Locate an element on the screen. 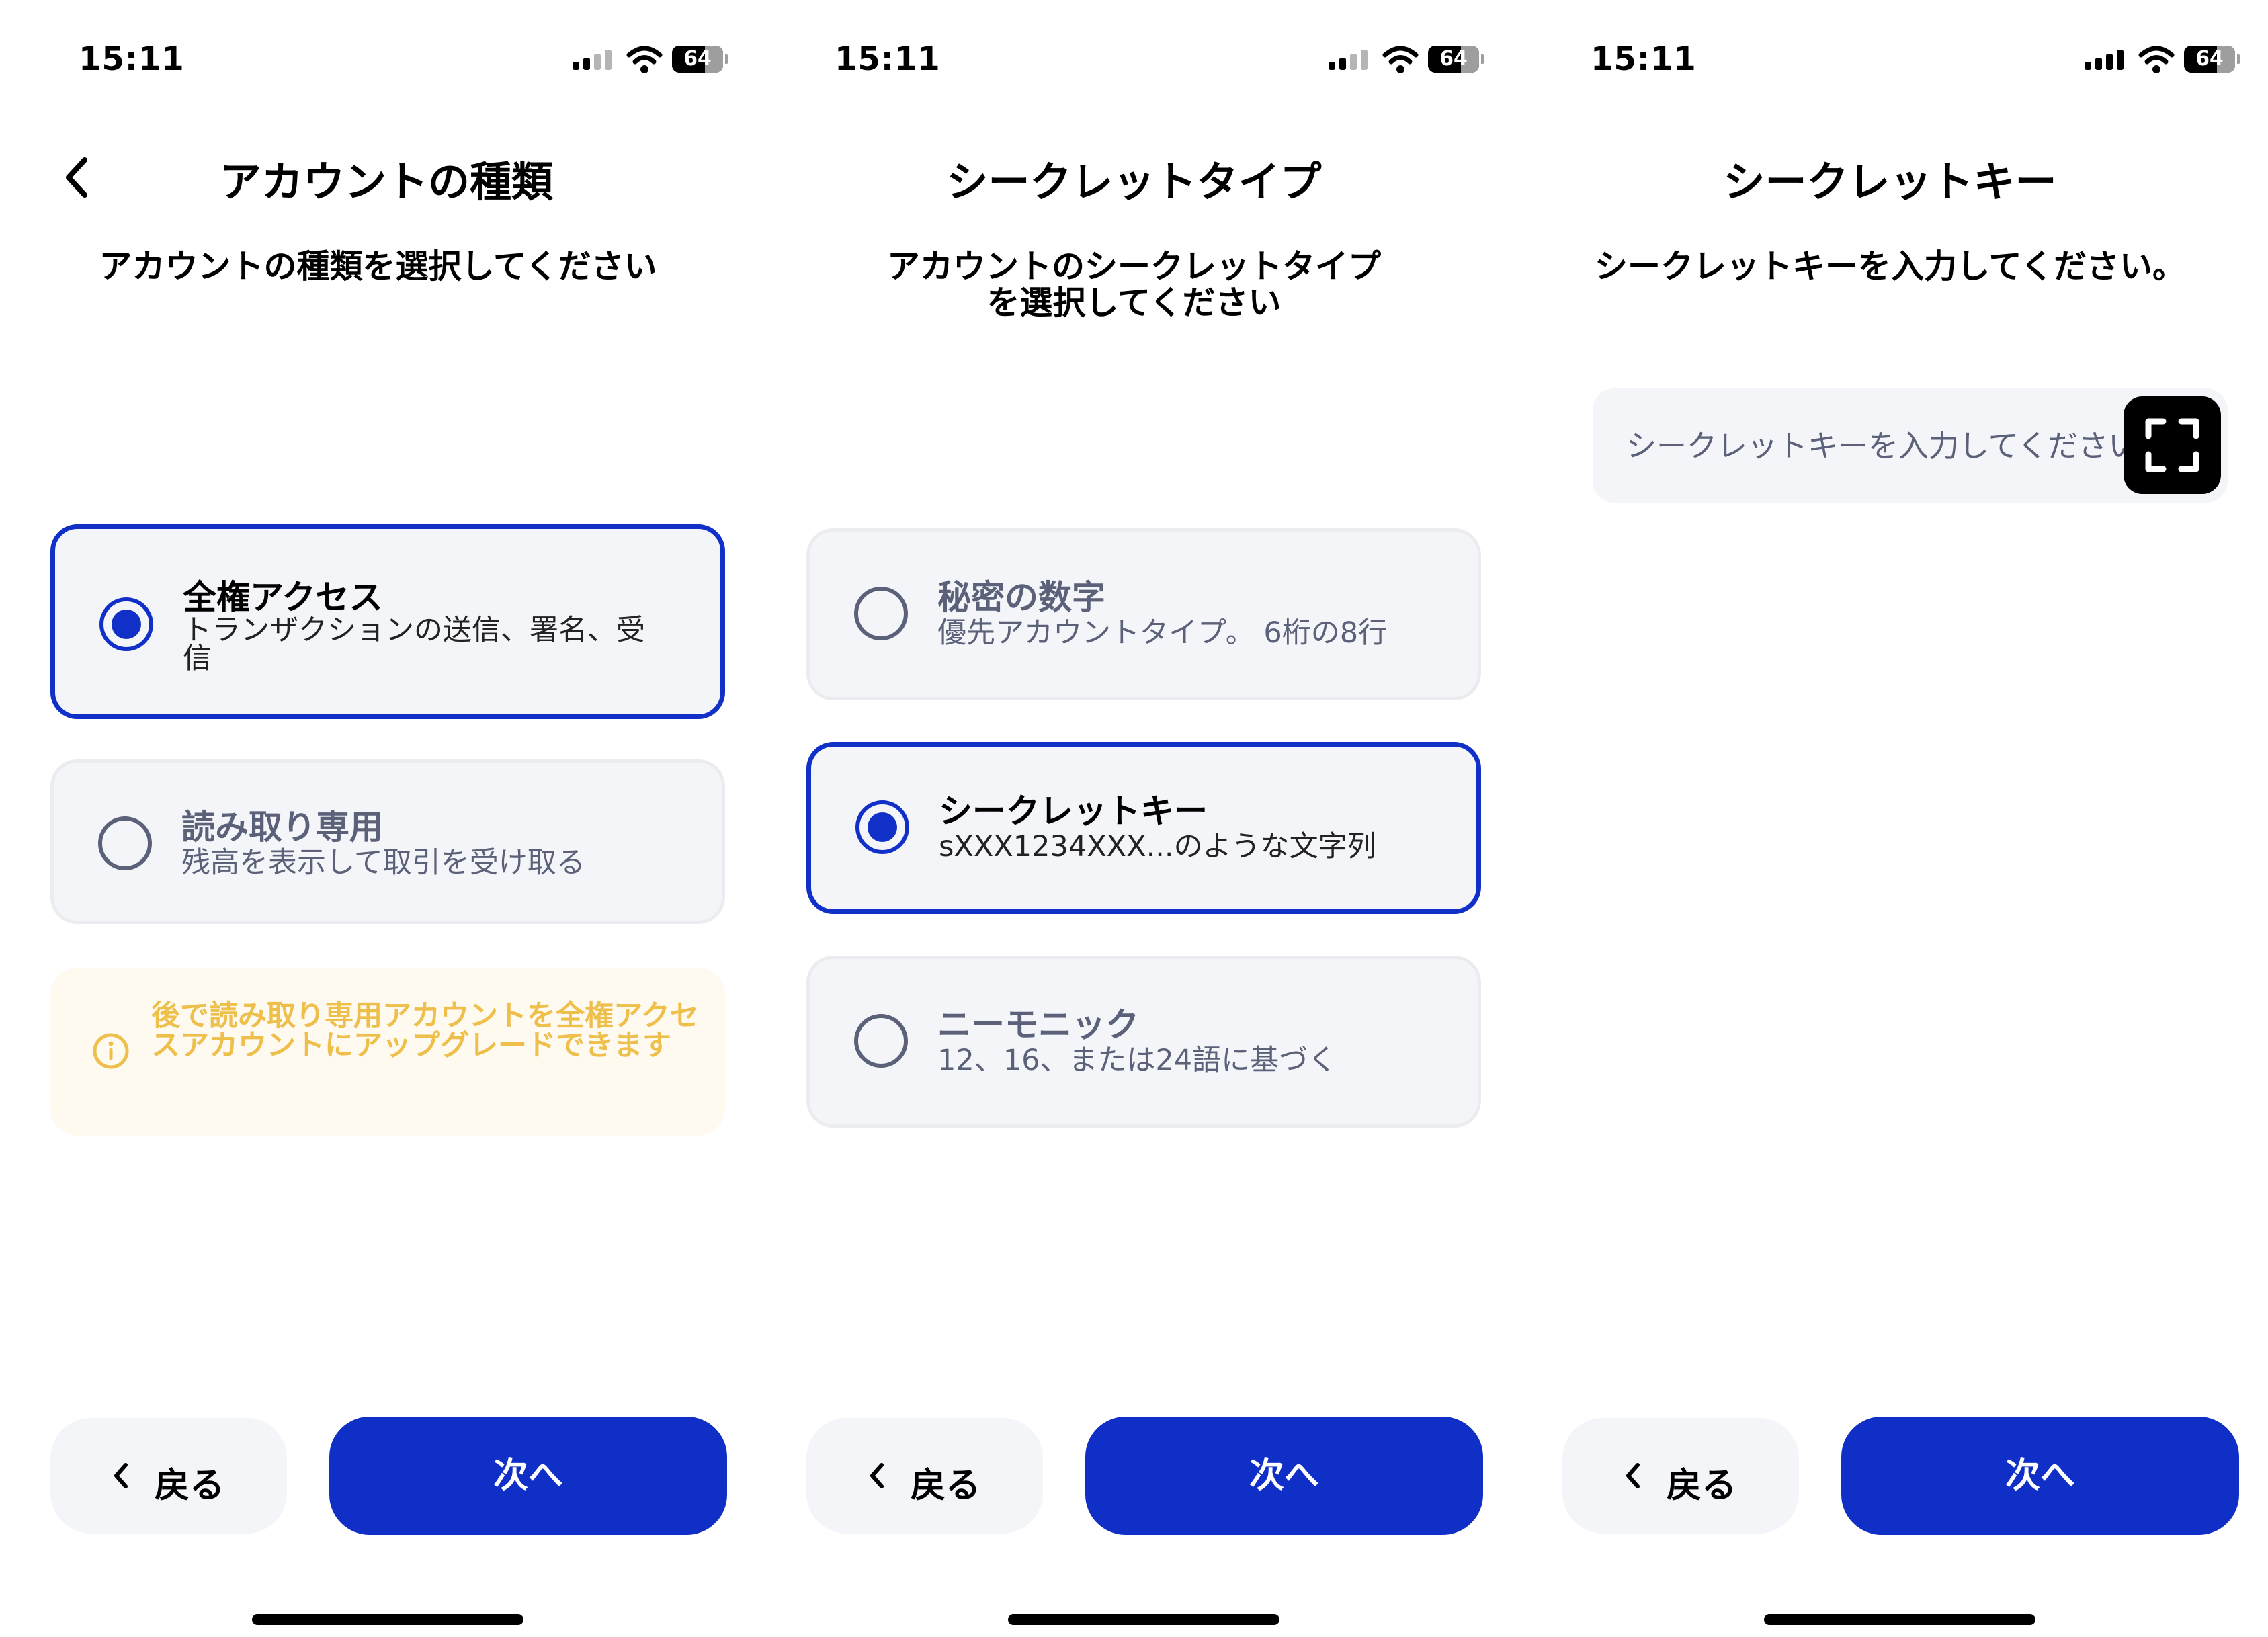 The width and height of the screenshot is (2268, 1637). scan-qr-icon is located at coordinates (2172, 445).